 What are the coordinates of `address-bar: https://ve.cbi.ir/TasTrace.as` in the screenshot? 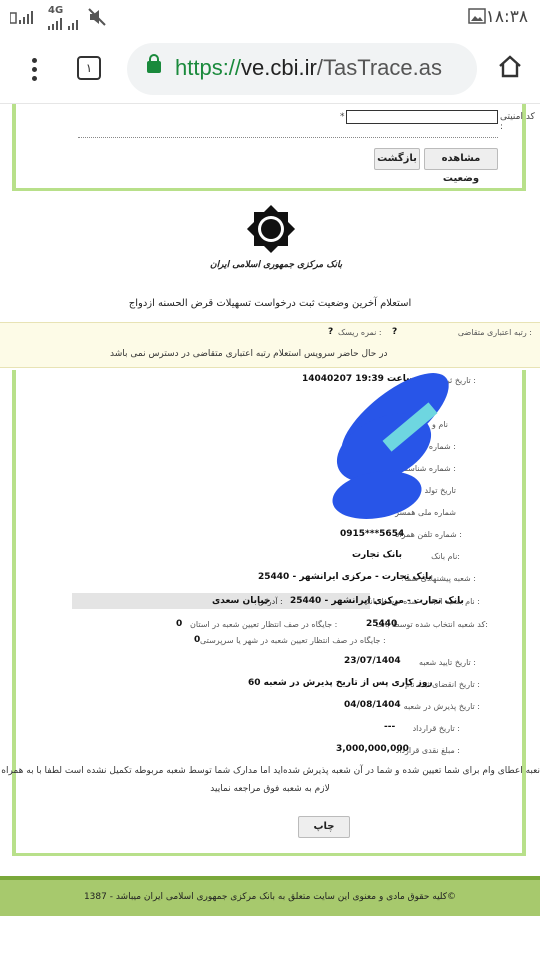 It's located at (302, 69).